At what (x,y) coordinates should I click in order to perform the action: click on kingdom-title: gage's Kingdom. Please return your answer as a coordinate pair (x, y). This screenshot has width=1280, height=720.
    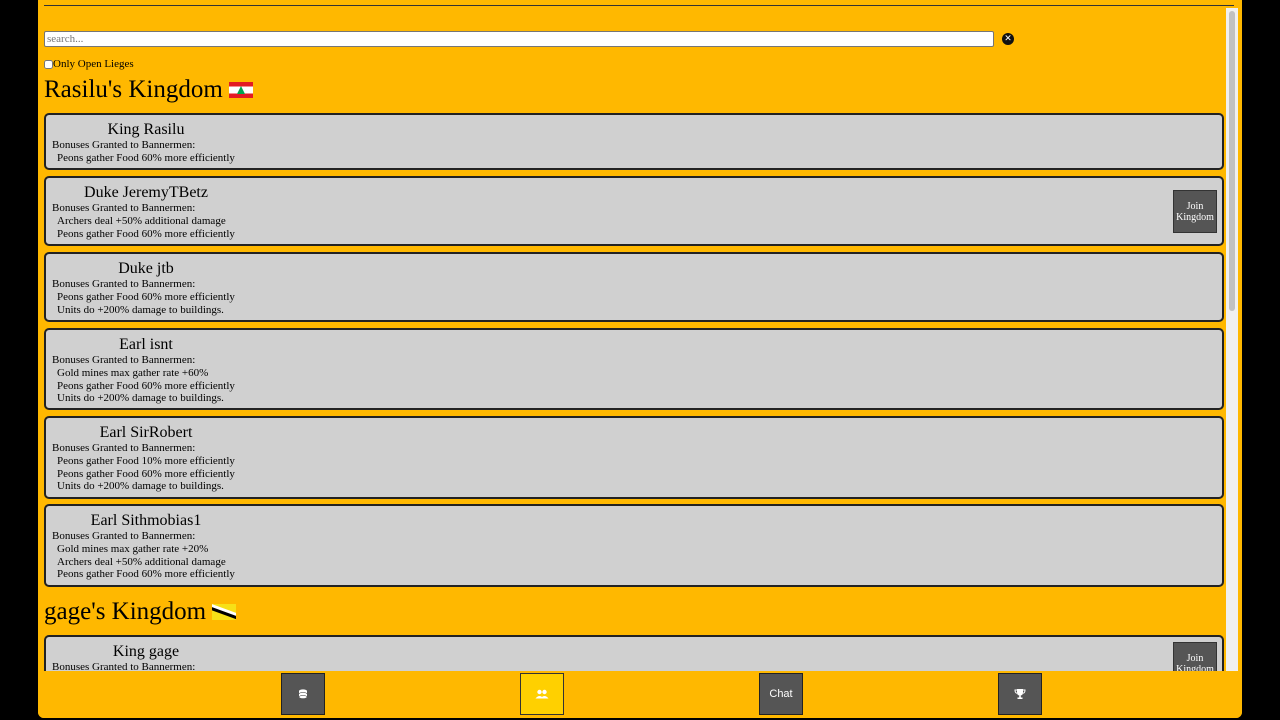
    Looking at the image, I should click on (140, 612).